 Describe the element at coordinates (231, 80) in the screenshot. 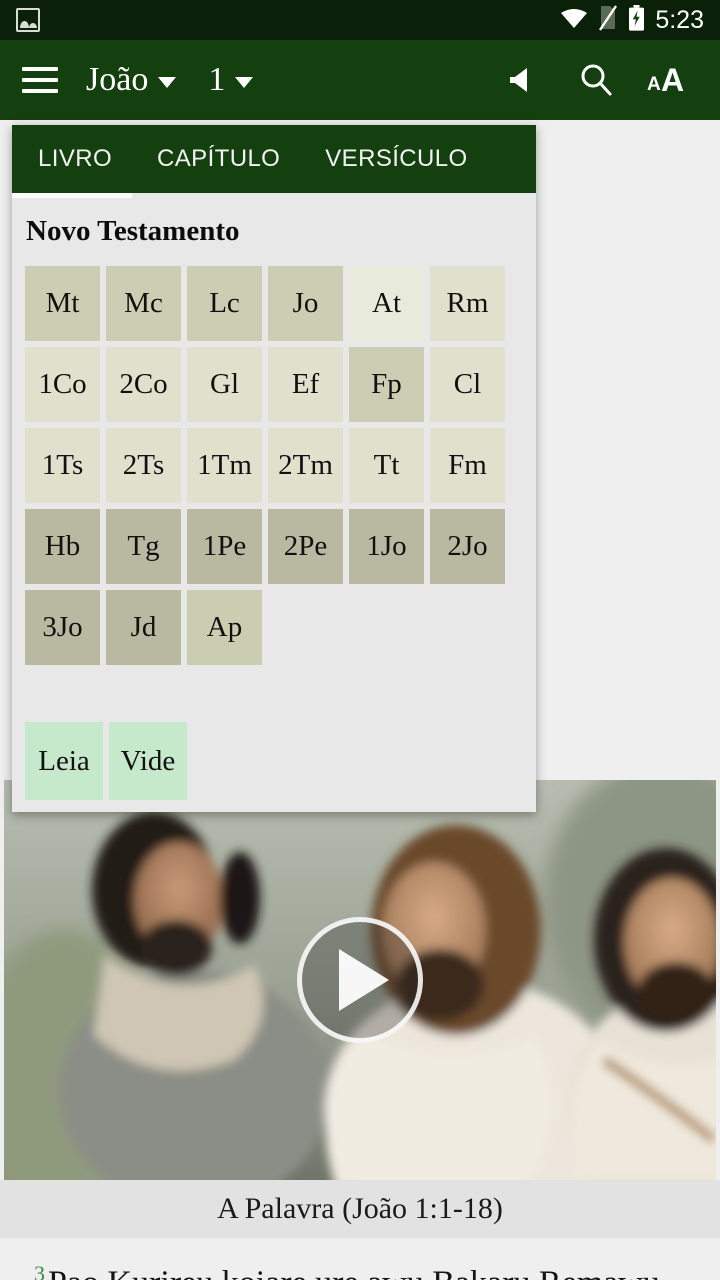

I see `chapter-selector: 1` at that location.